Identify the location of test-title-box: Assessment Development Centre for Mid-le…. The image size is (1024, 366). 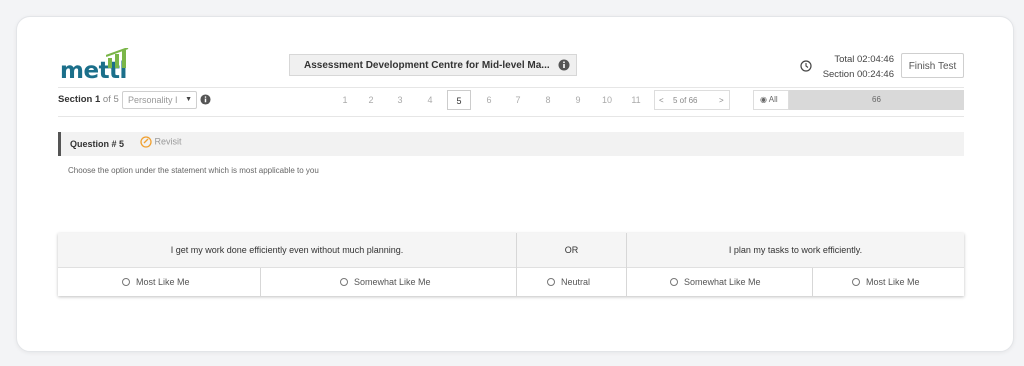
(433, 65).